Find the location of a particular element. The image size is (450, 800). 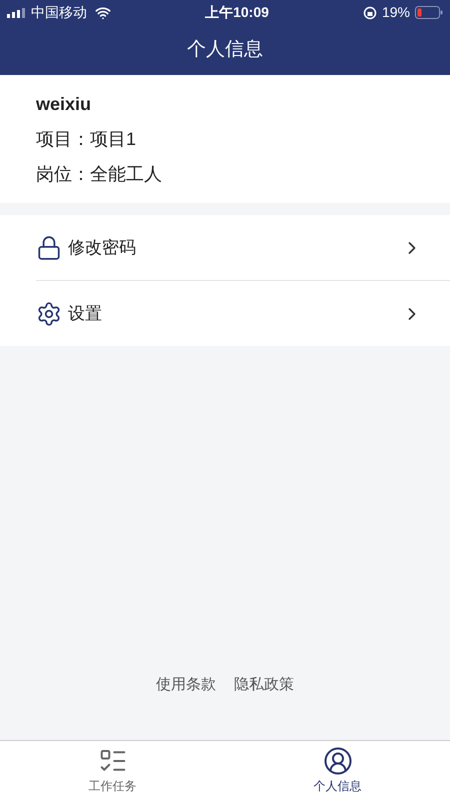

user-icon is located at coordinates (337, 761).